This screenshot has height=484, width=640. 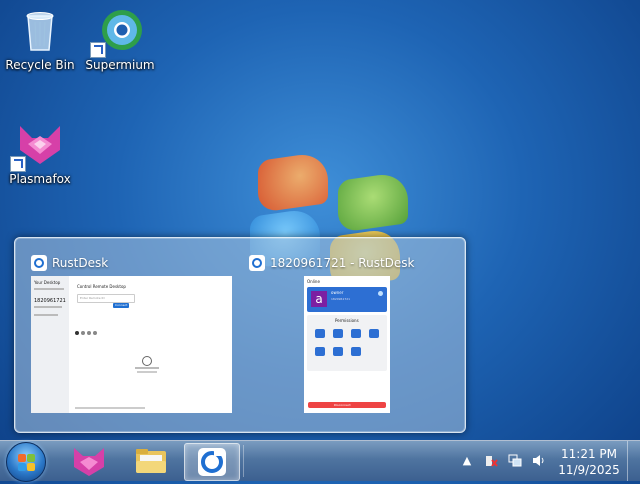 What do you see at coordinates (491, 460) in the screenshot?
I see `action-center-icon` at bounding box center [491, 460].